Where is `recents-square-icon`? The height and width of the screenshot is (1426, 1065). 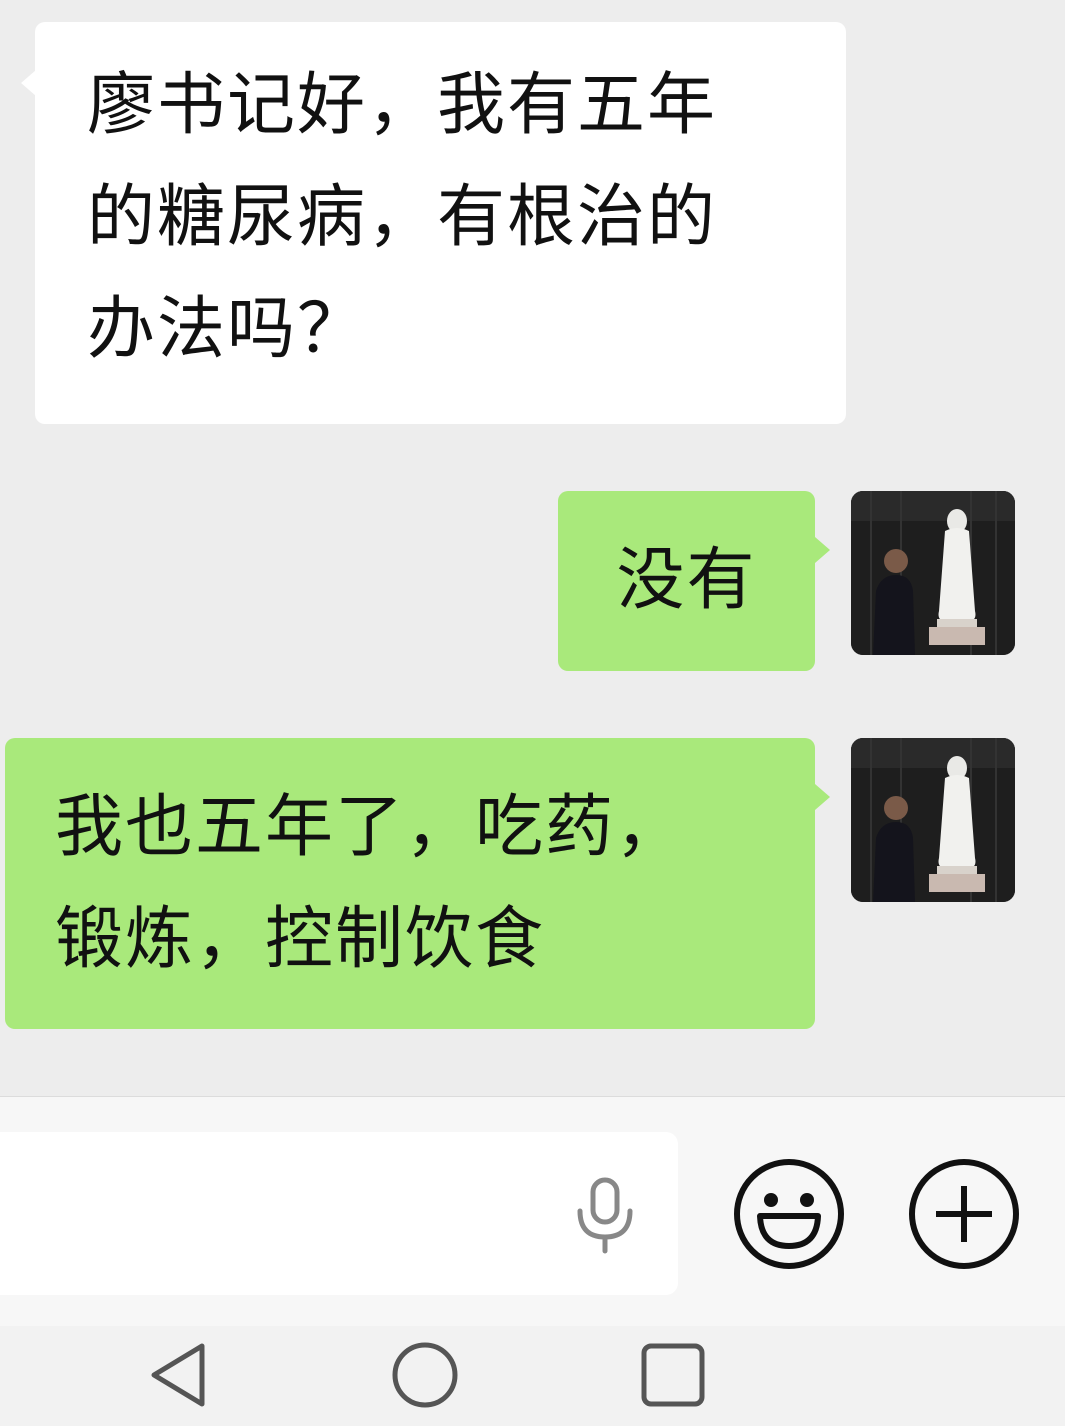
recents-square-icon is located at coordinates (673, 1375).